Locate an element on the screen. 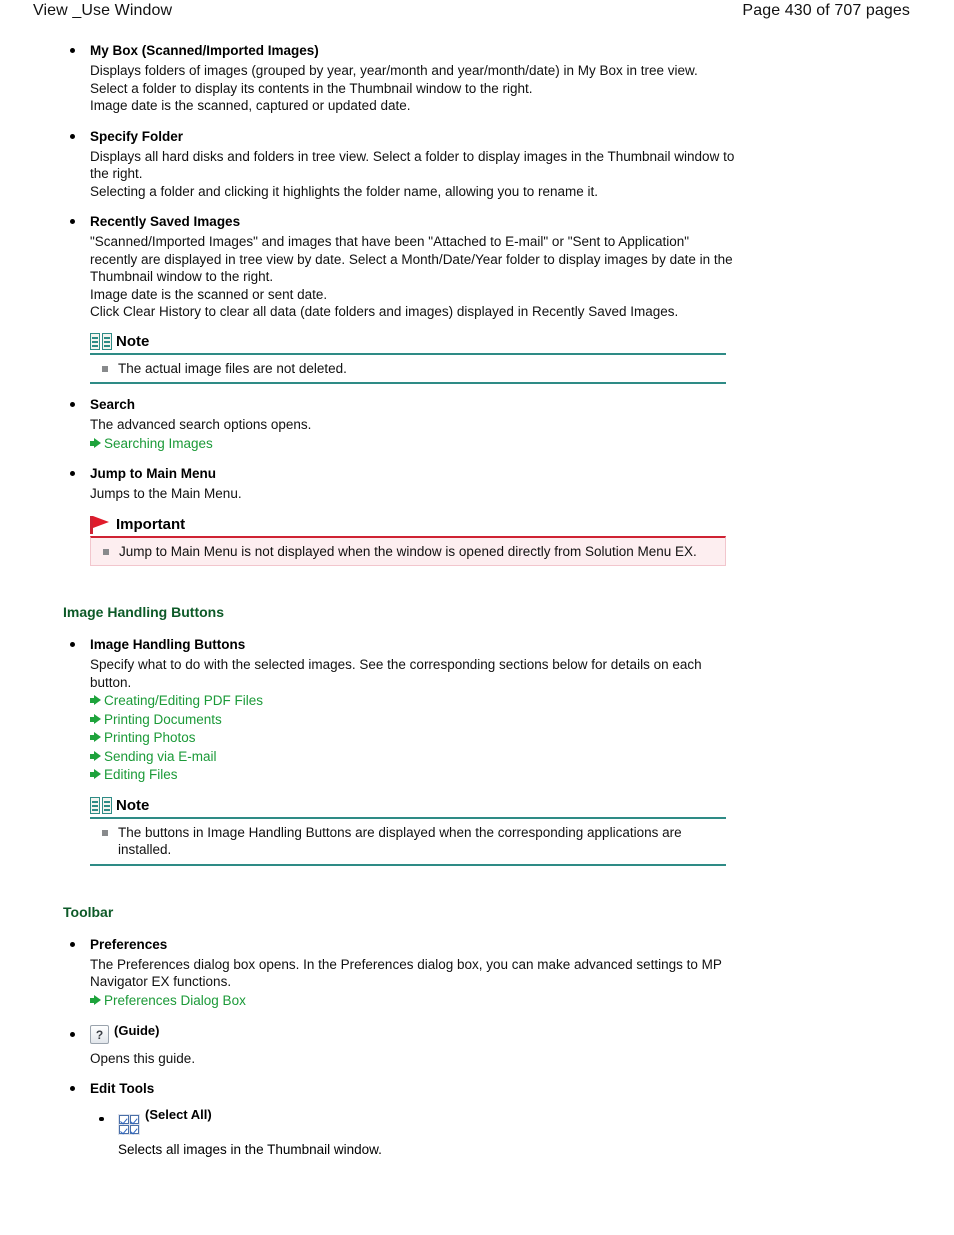 This screenshot has height=1235, width=954. cross-reference-link: Preferences Dialog Box is located at coordinates (414, 1001).